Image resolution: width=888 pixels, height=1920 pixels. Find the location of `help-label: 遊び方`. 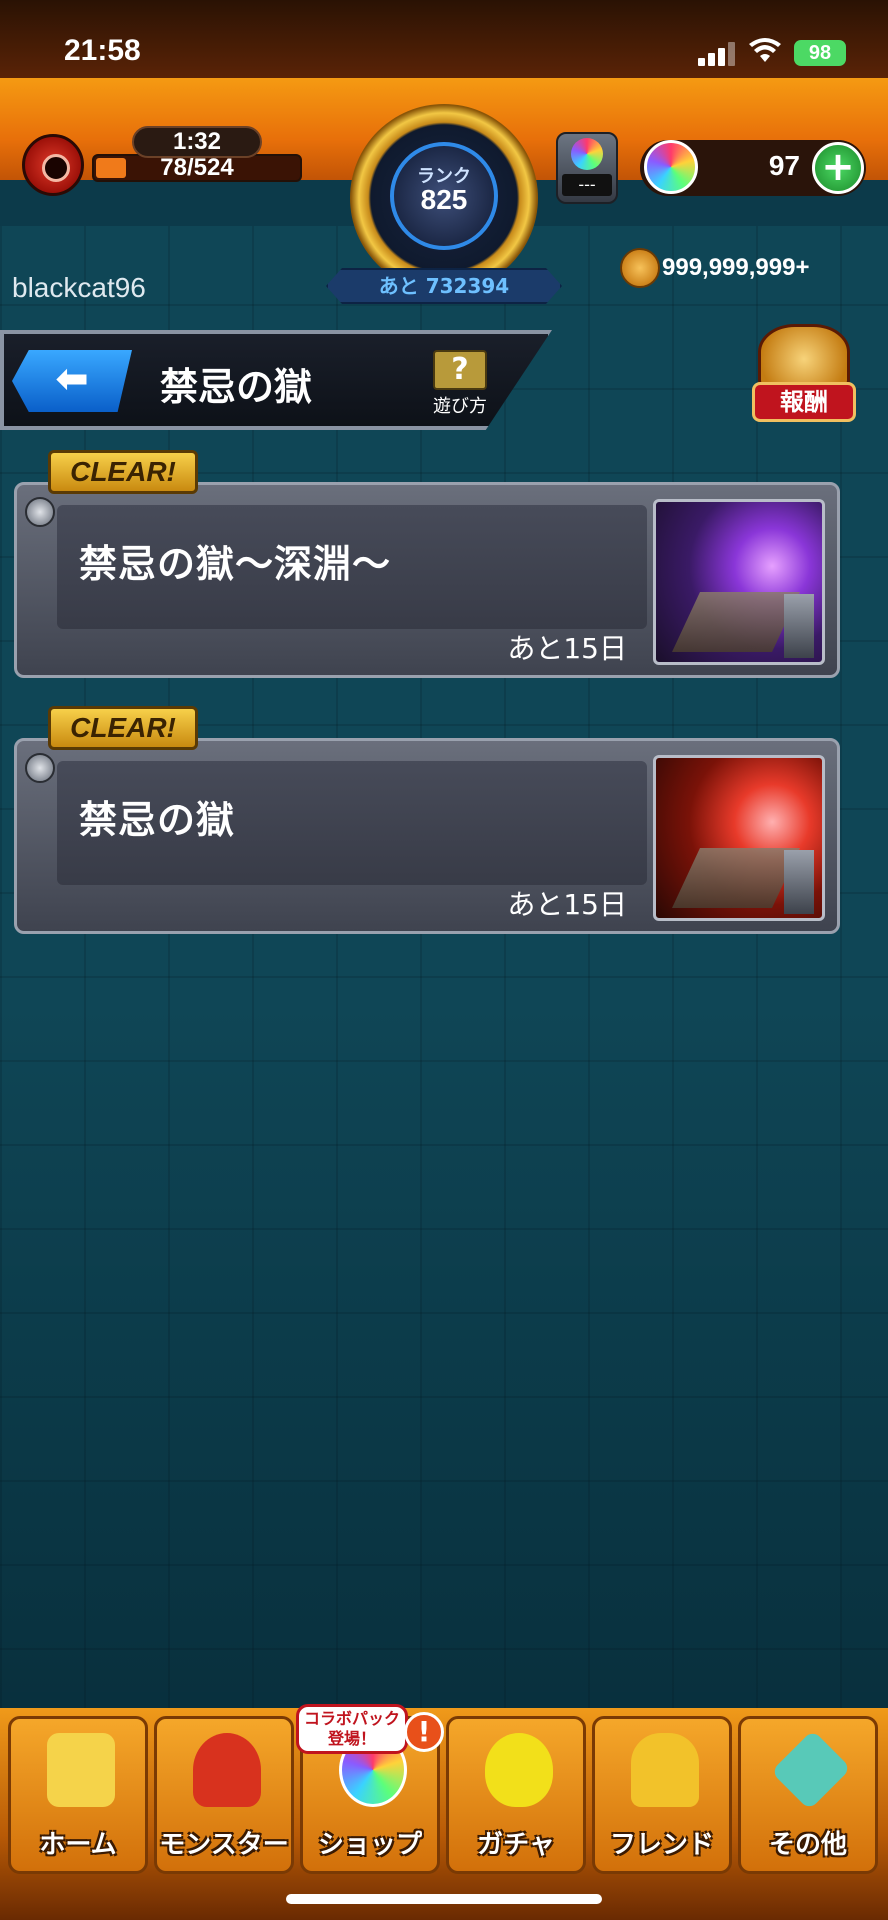

help-label: 遊び方 is located at coordinates (460, 406).